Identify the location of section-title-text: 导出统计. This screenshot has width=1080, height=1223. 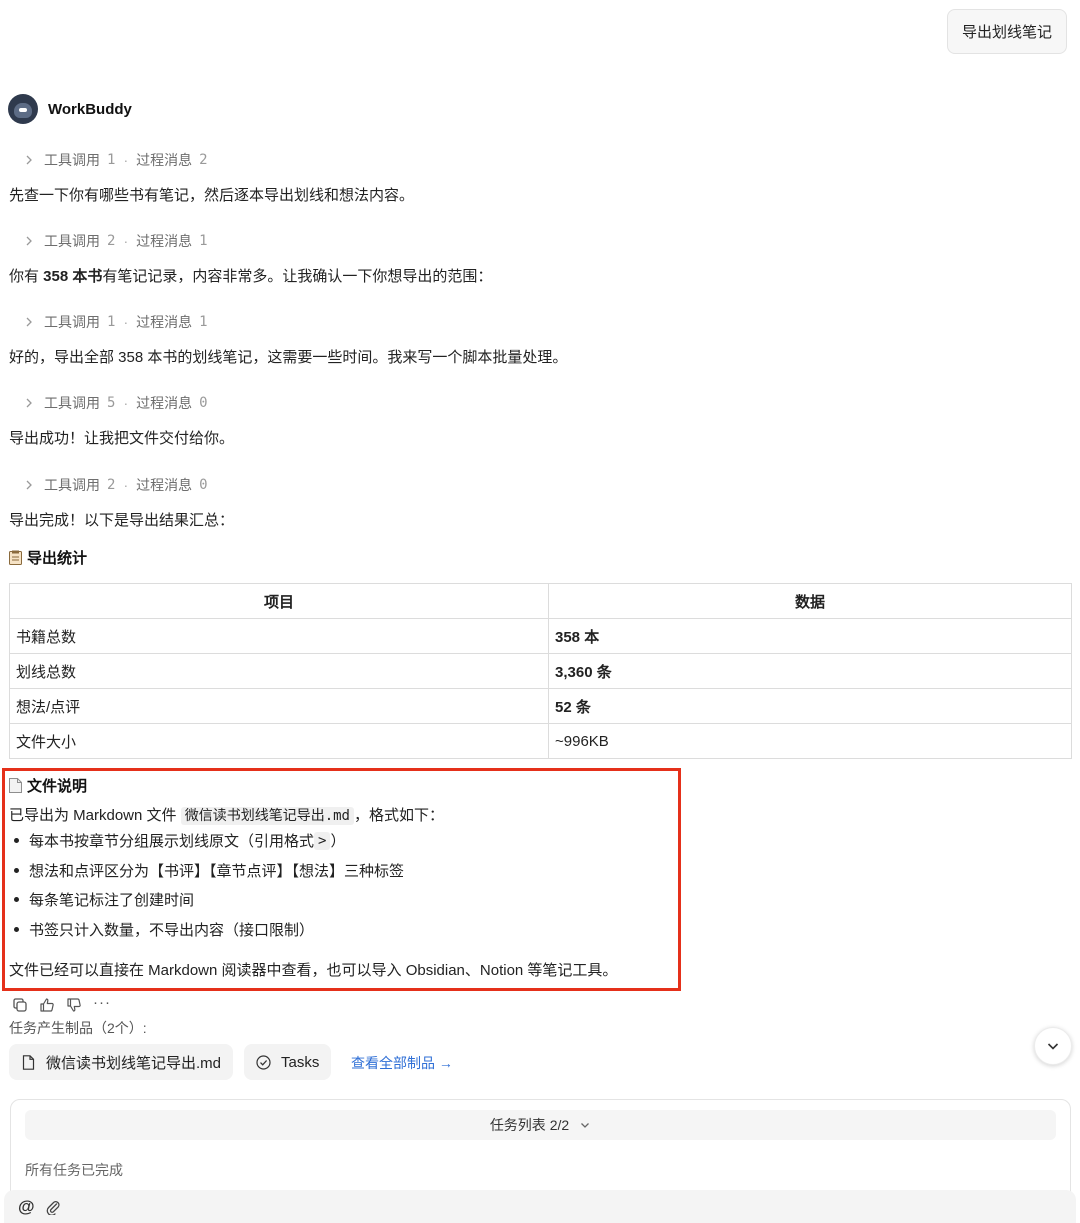
(57, 558).